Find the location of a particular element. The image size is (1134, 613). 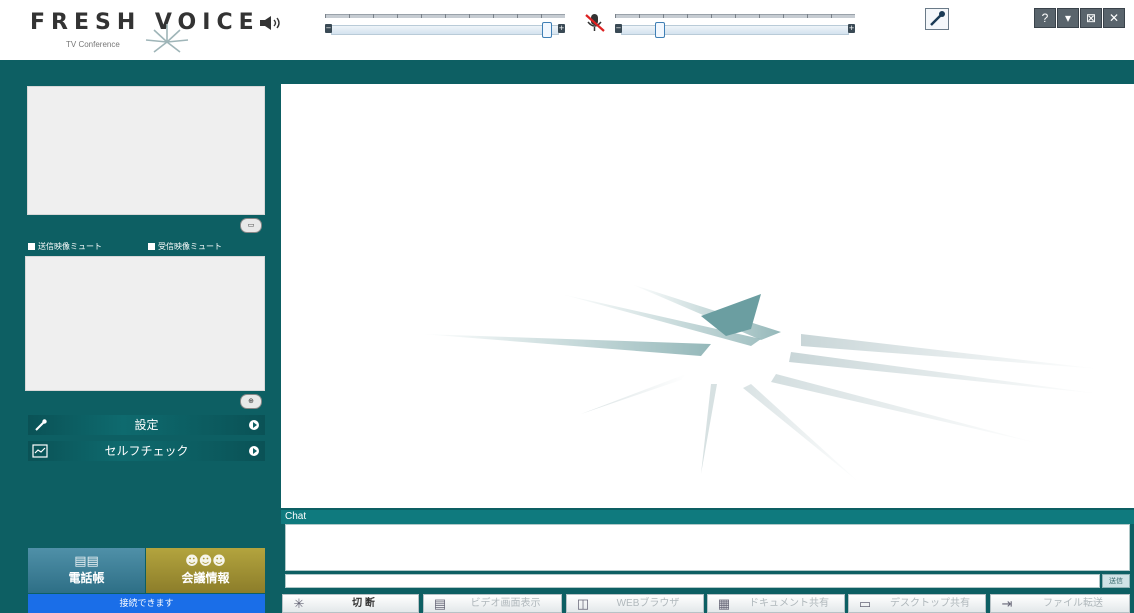

phonebook-icon: ▤▤ is located at coordinates (86, 561).